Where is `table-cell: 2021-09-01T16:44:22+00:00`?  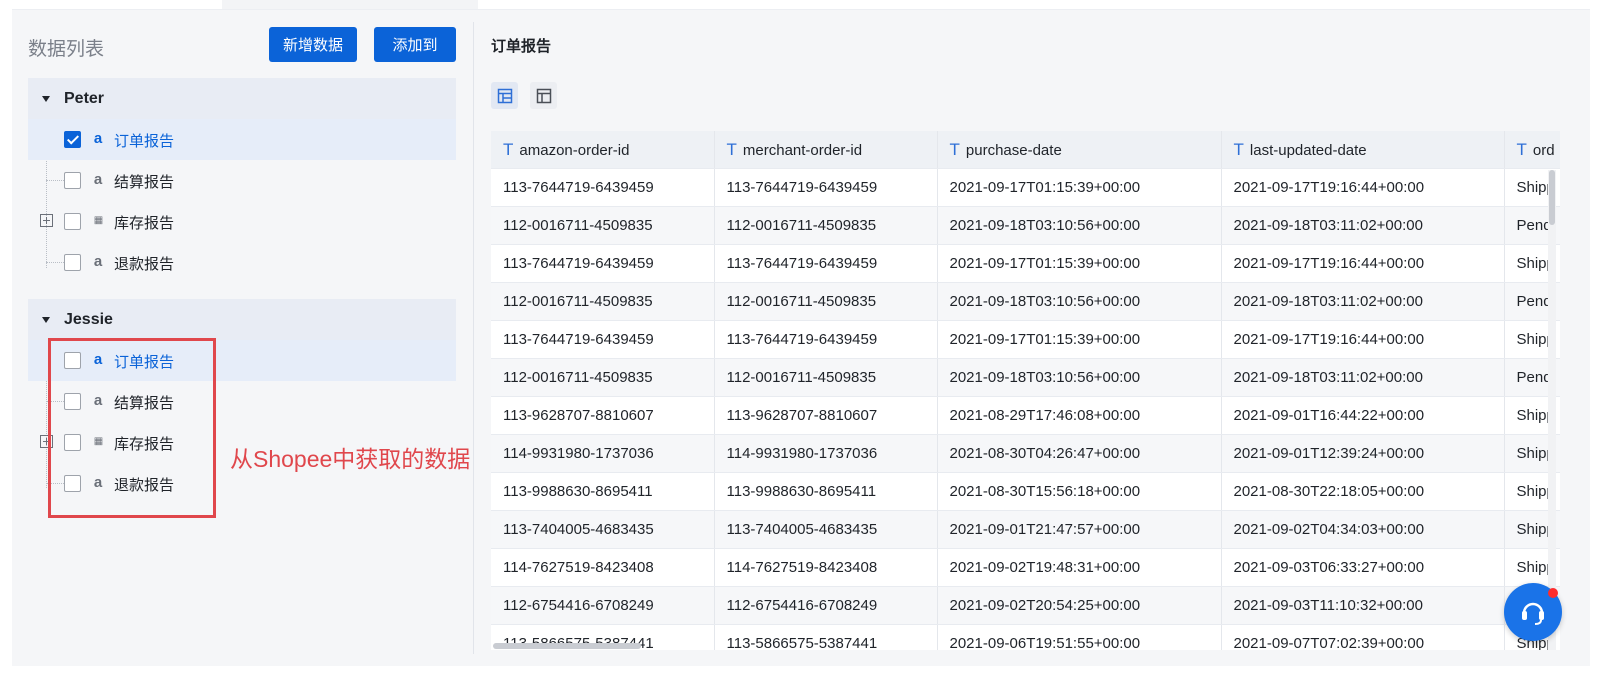
table-cell: 2021-09-01T16:44:22+00:00 is located at coordinates (1363, 415).